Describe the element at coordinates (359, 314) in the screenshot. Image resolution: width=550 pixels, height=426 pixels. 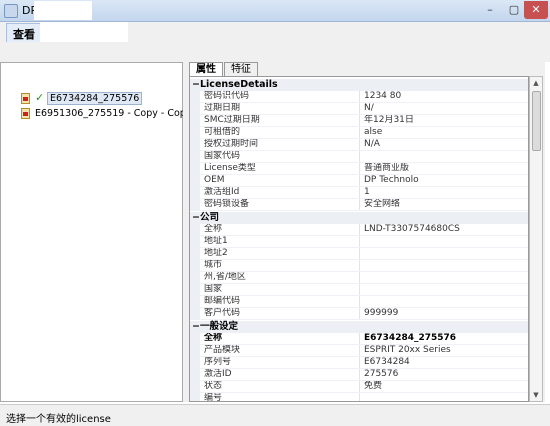
I see `property-row: 客户代码 999999` at that location.